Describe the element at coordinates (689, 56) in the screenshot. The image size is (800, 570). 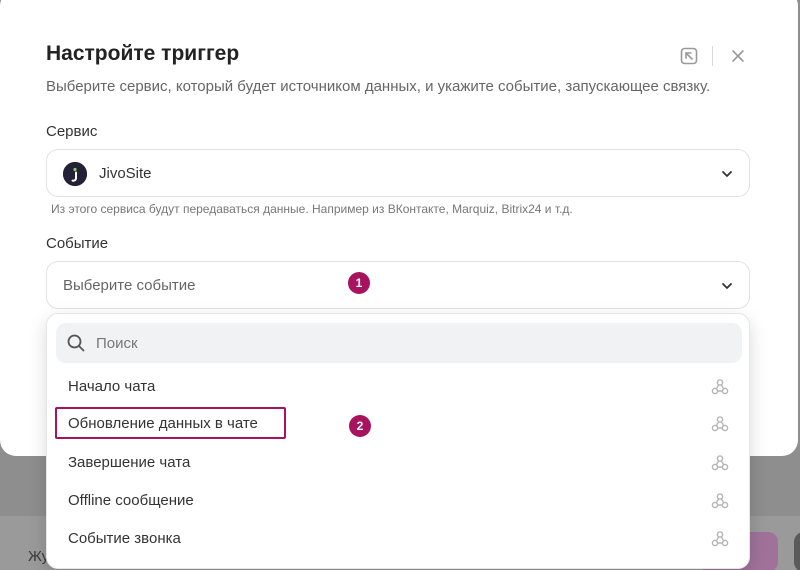
I see `collapse-modal-icon` at that location.